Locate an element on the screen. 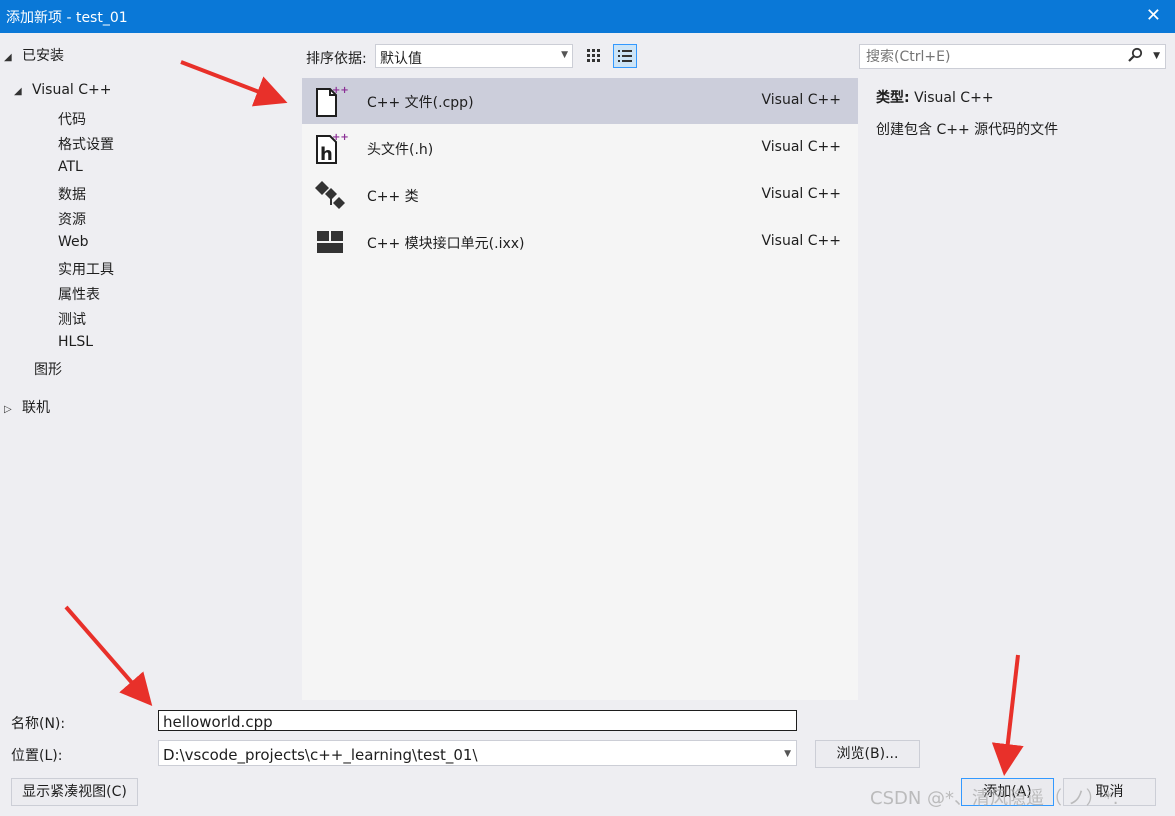 This screenshot has height=816, width=1175. tree-node-formatting: 格式设置 is located at coordinates (86, 144).